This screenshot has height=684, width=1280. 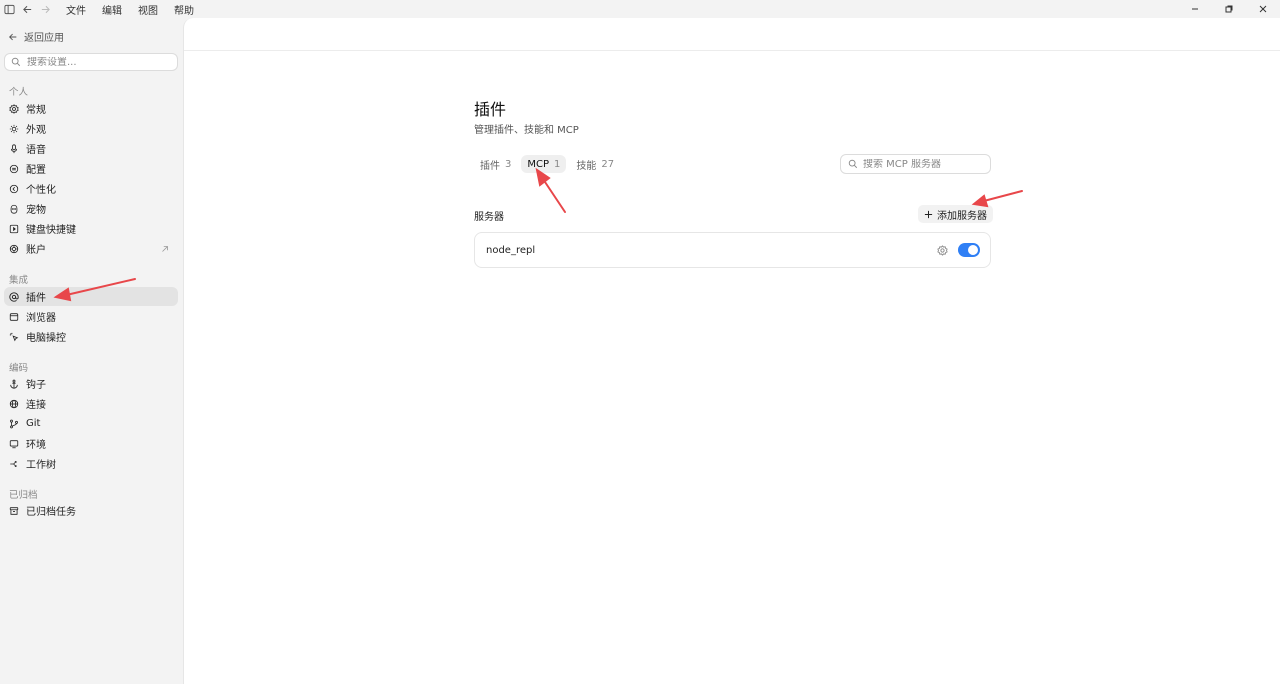 I want to click on sidebar-item-label: 语音, so click(x=36, y=150).